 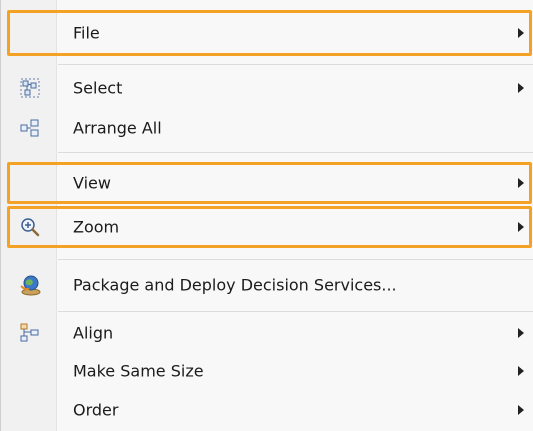 What do you see at coordinates (267, 227) in the screenshot?
I see `menu-item-zoom: Zoom` at bounding box center [267, 227].